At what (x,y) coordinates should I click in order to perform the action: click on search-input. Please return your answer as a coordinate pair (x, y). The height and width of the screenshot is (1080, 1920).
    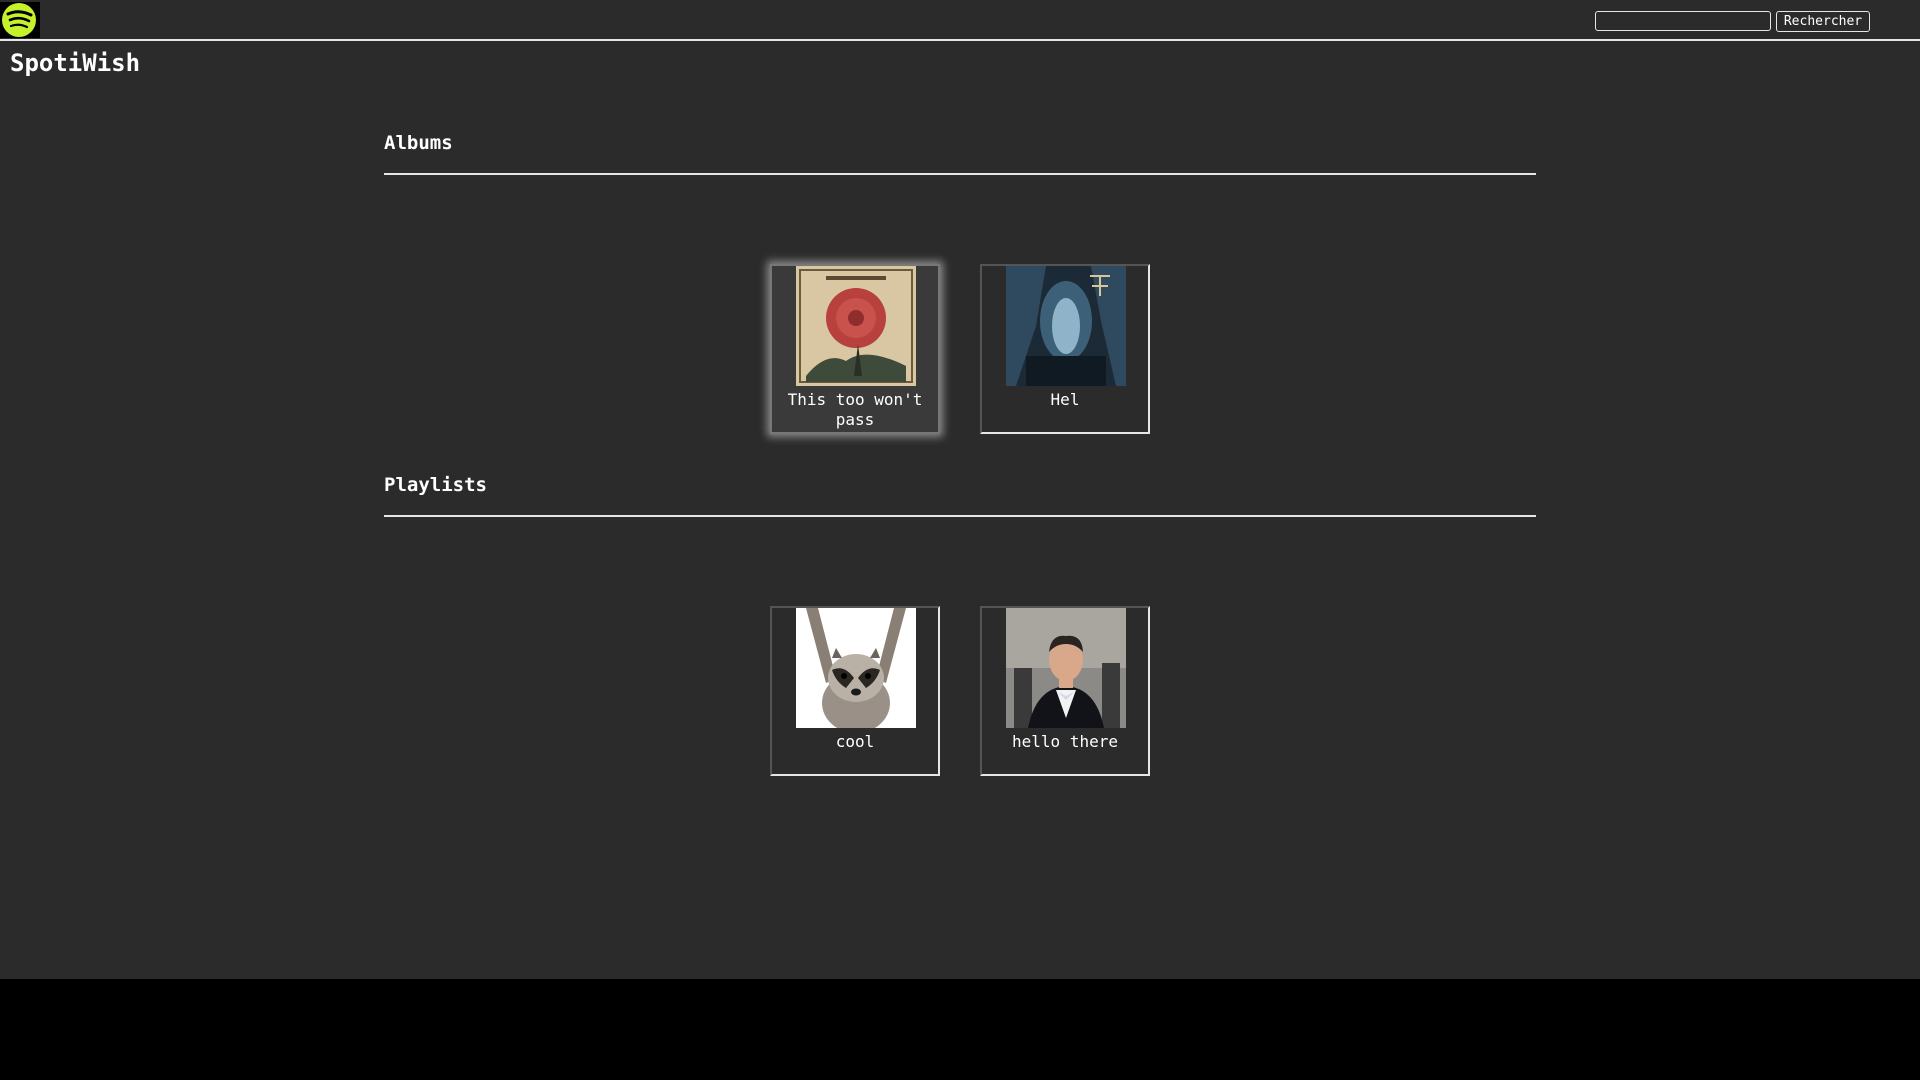
    Looking at the image, I should click on (1683, 21).